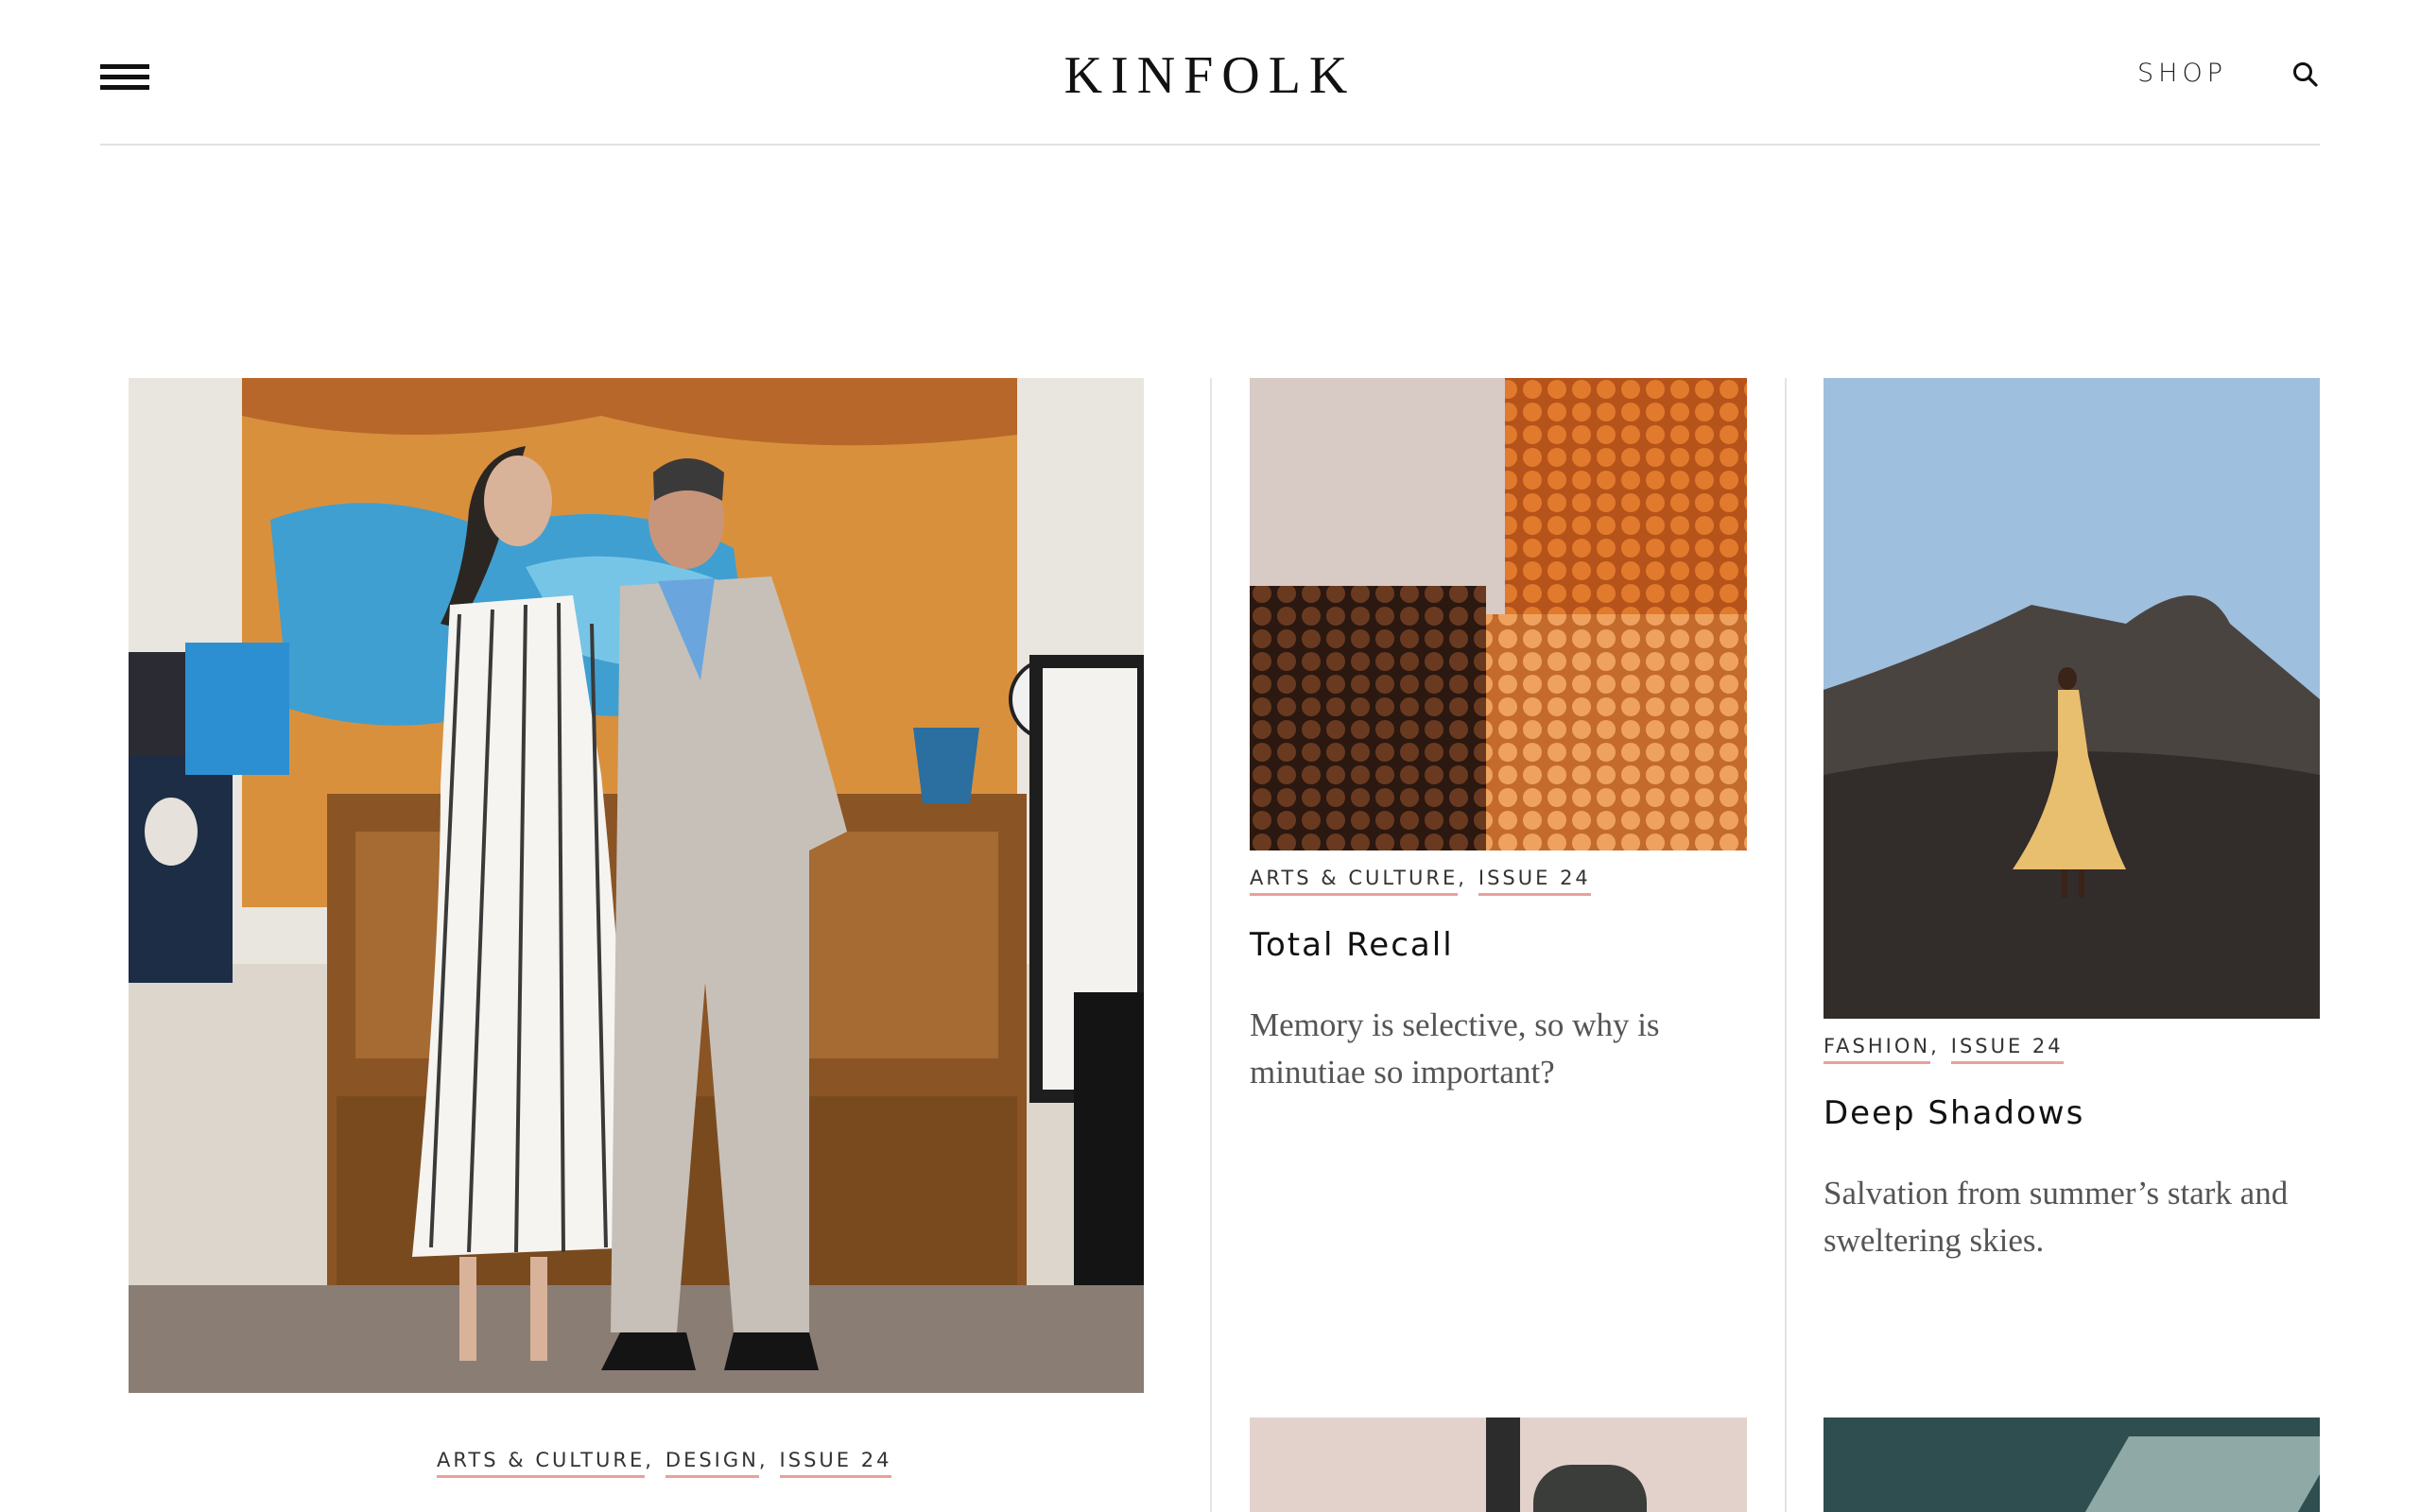 The height and width of the screenshot is (1512, 2420). What do you see at coordinates (2182, 73) in the screenshot?
I see `shop-link: SHOP` at bounding box center [2182, 73].